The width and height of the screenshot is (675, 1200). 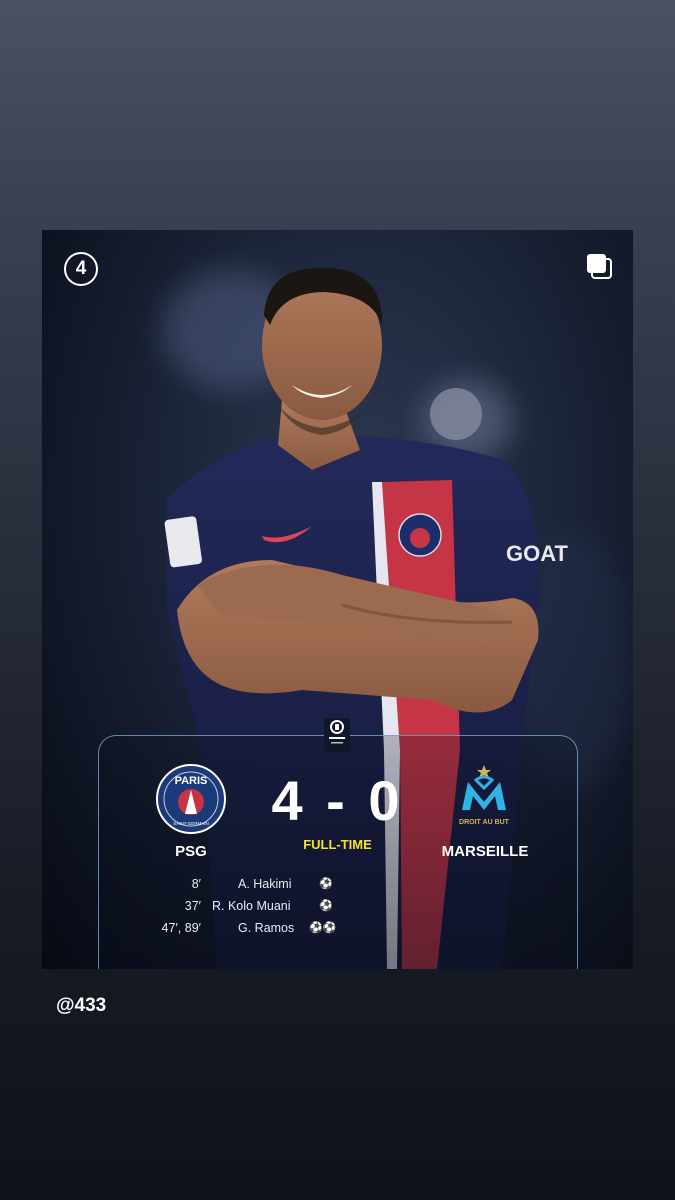 What do you see at coordinates (265, 884) in the screenshot?
I see `scorer-name: A. Hakimi` at bounding box center [265, 884].